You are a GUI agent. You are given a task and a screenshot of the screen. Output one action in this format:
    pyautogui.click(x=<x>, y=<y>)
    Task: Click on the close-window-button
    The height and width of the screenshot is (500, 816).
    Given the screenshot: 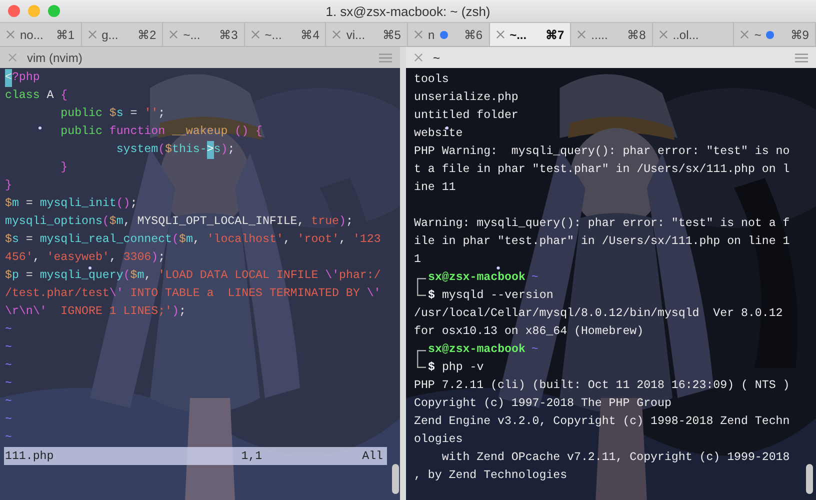 What is the action you would take?
    pyautogui.click(x=14, y=11)
    